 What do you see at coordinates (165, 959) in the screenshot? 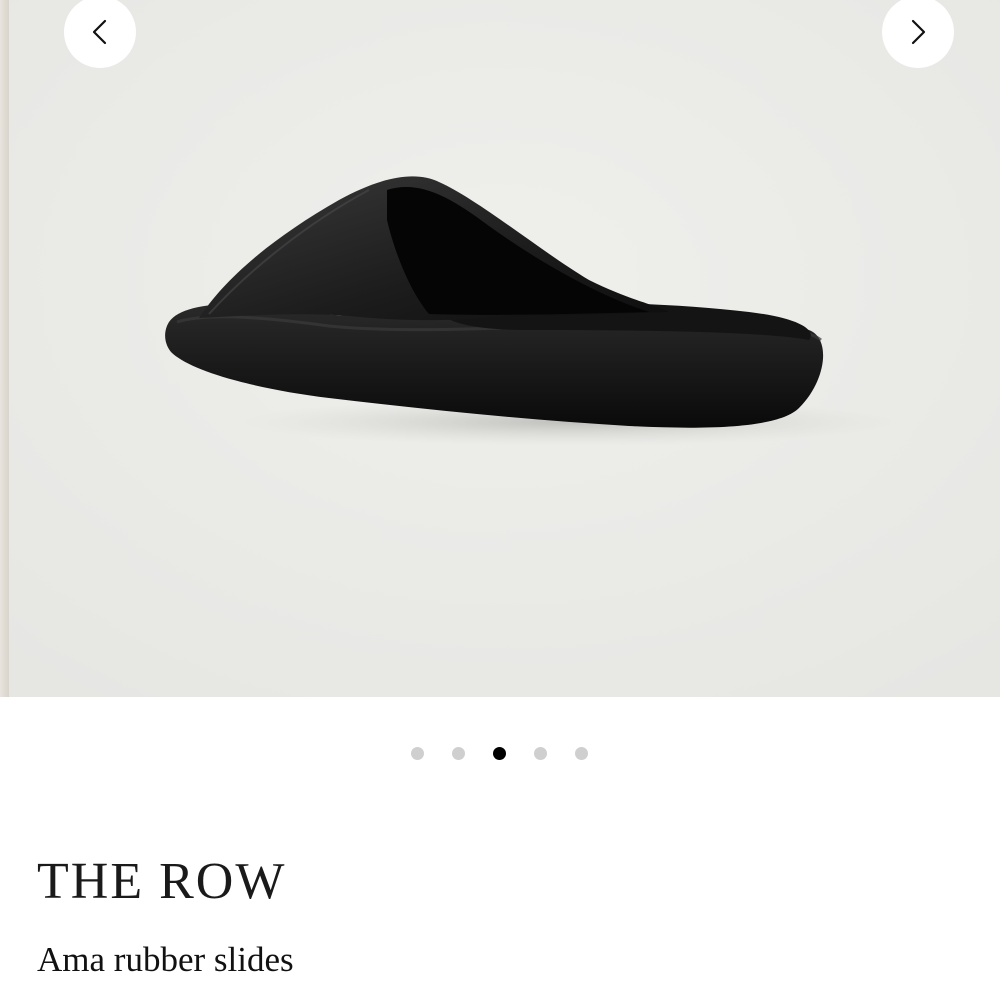
I see `product-name: Ama rubber slides` at bounding box center [165, 959].